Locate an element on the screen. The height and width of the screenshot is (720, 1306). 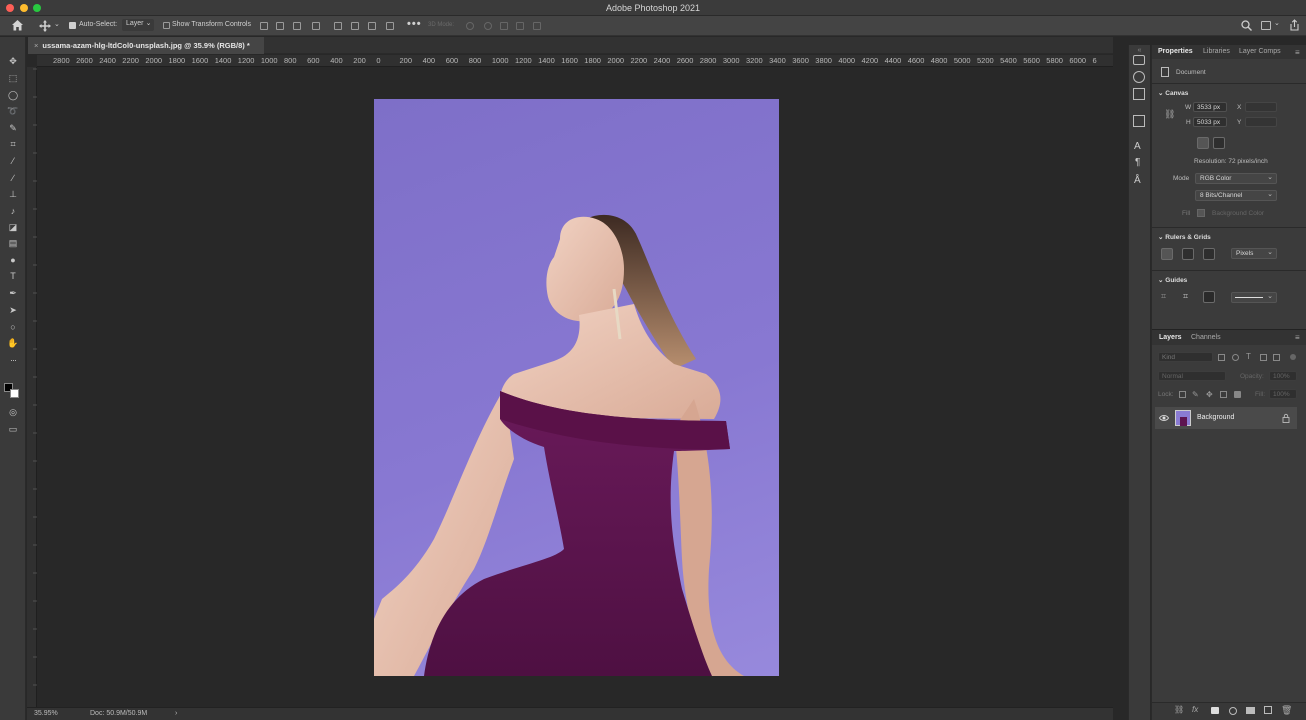
new-guide-layout-icon: ⌗ is located at coordinates (1185, 296).